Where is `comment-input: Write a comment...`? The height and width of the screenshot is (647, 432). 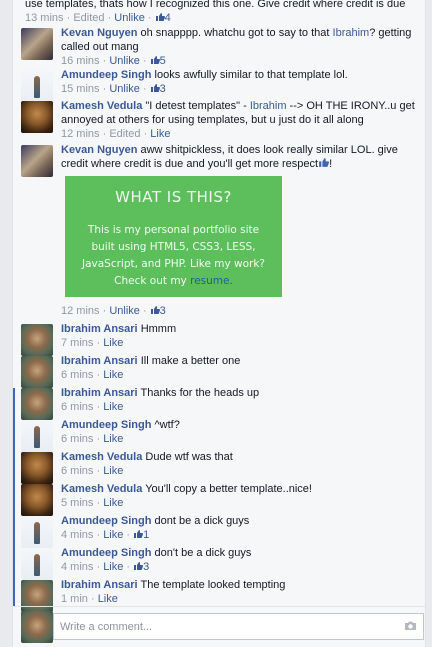
comment-input: Write a comment... is located at coordinates (238, 626).